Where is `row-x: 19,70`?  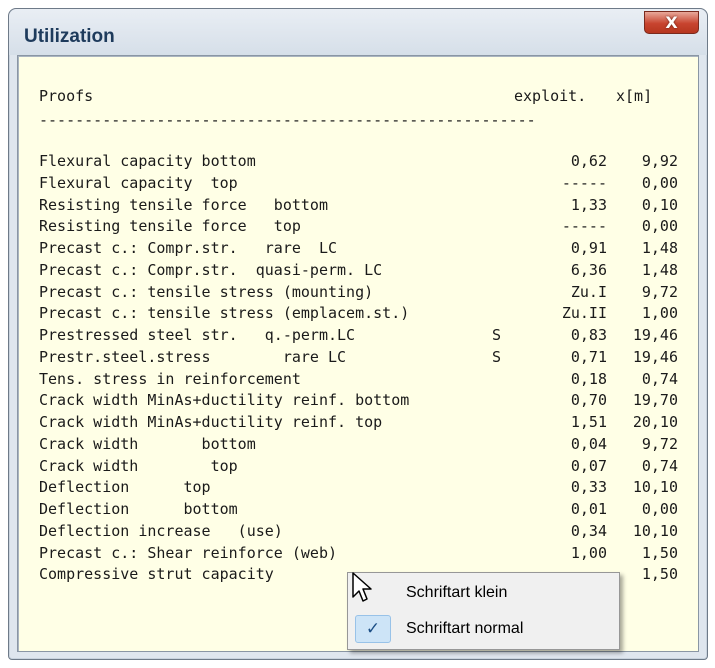 row-x: 19,70 is located at coordinates (655, 400).